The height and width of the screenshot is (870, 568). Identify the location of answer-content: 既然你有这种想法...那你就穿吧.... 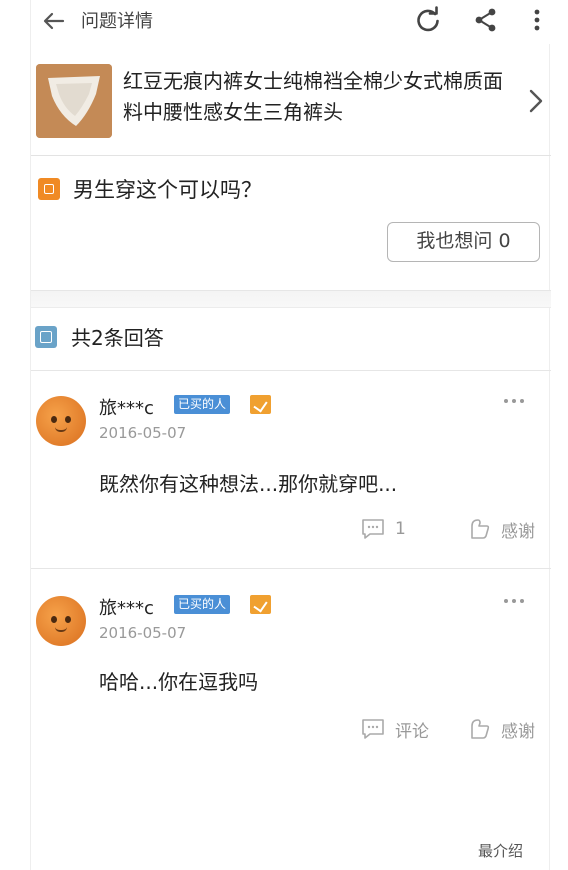
(248, 484).